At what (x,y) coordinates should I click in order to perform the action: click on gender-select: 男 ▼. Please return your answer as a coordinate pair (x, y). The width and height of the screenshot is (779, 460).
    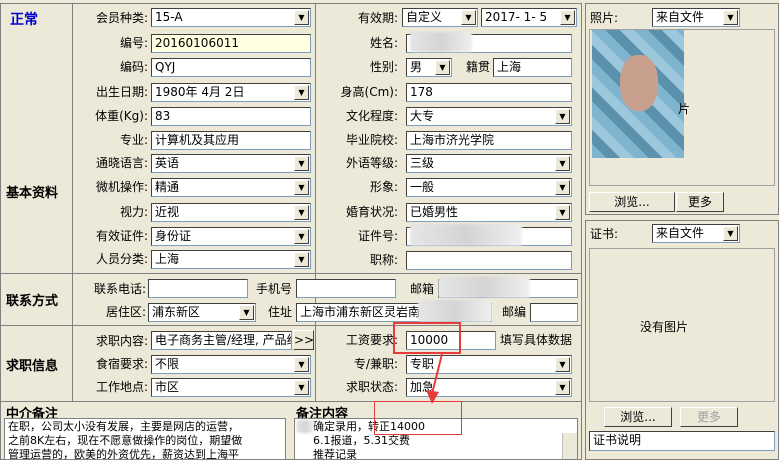
    Looking at the image, I should click on (429, 67).